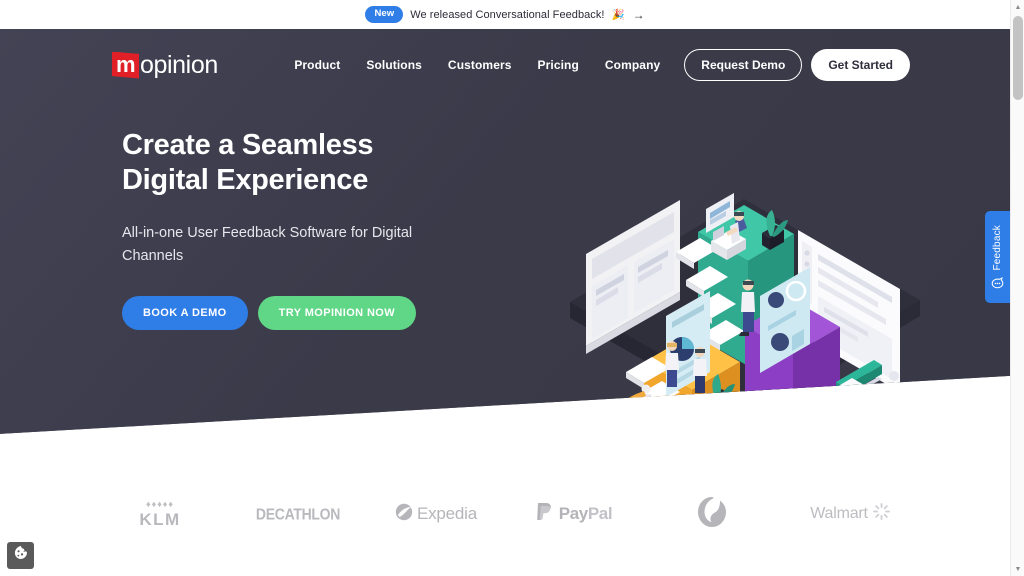  Describe the element at coordinates (618, 15) in the screenshot. I see `party-popper-icon: 🎉` at that location.